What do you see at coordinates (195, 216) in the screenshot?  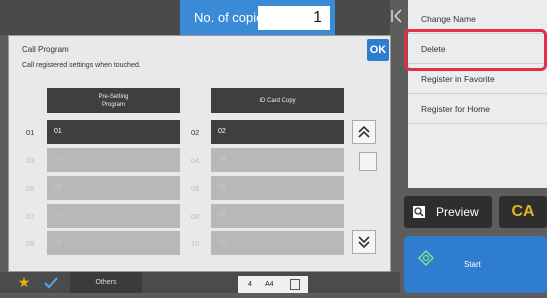 I see `program-number: 08` at bounding box center [195, 216].